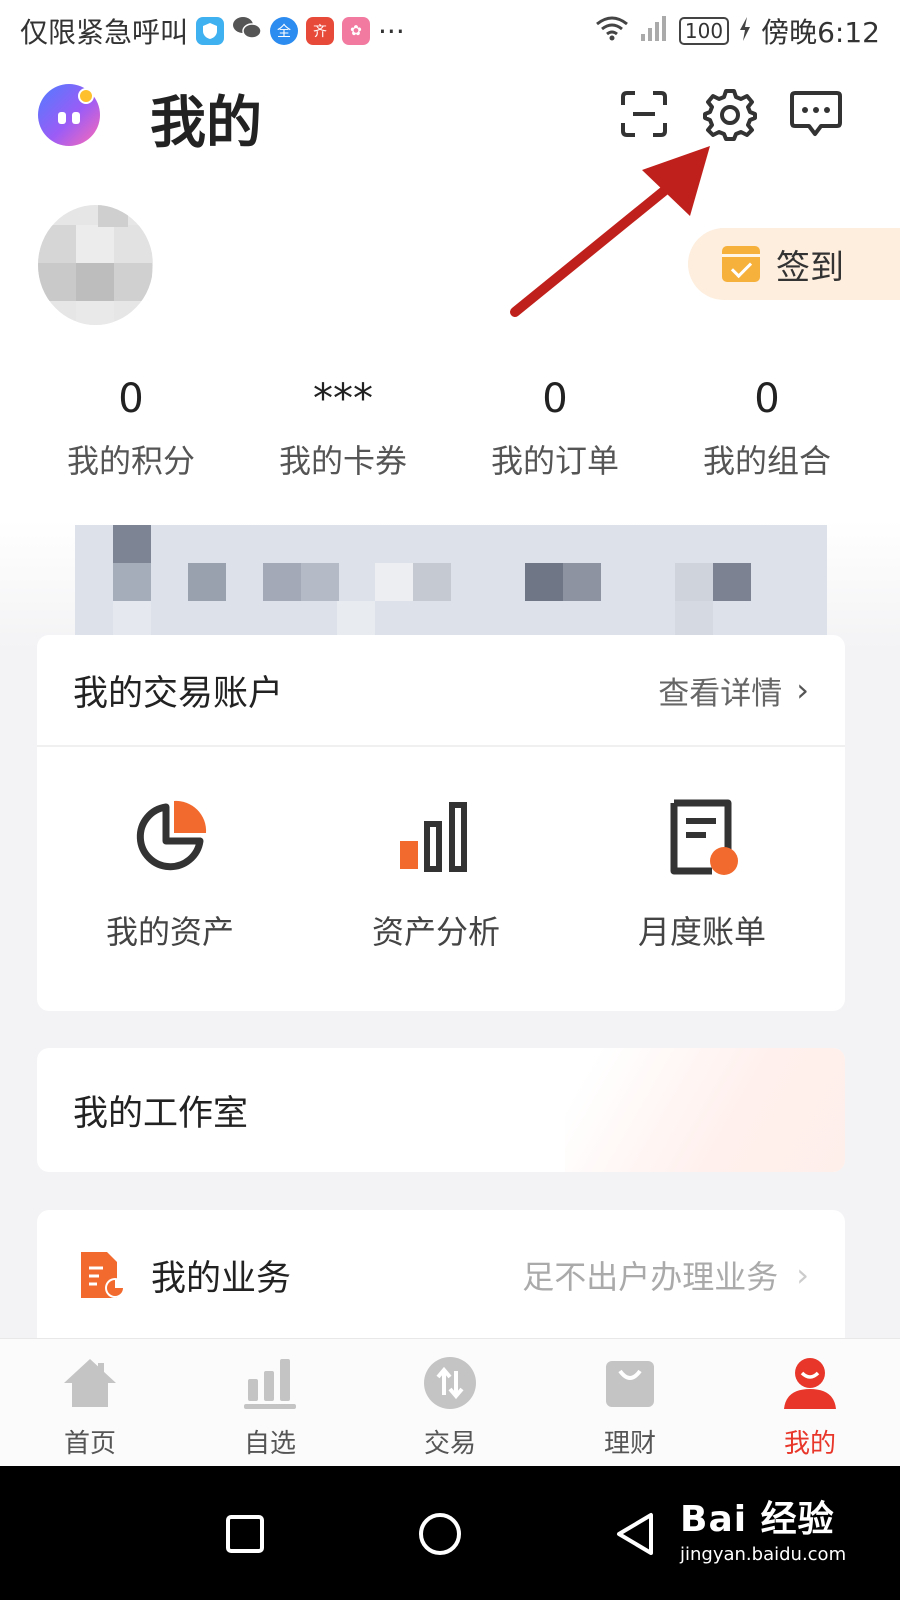  What do you see at coordinates (433, 837) in the screenshot?
I see `bar-chart-icon` at bounding box center [433, 837].